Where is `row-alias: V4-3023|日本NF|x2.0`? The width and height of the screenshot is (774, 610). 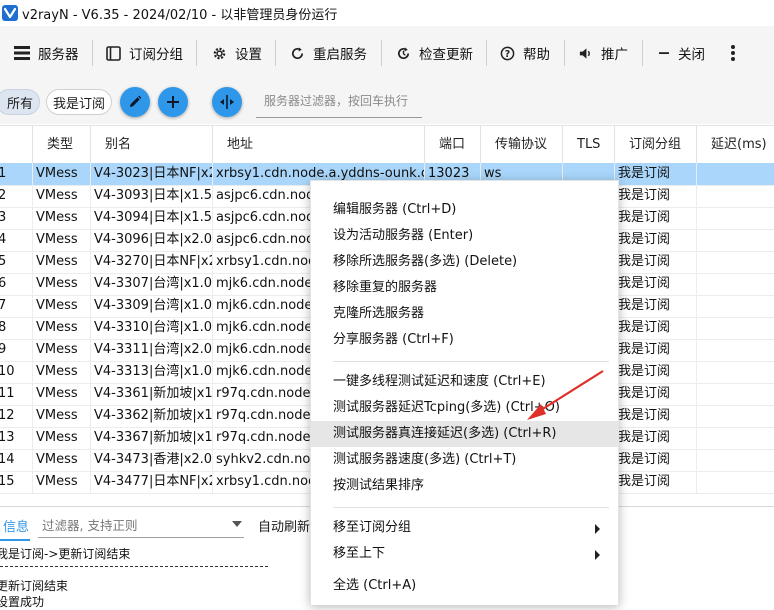 row-alias: V4-3023|日本NF|x2.0 is located at coordinates (151, 174).